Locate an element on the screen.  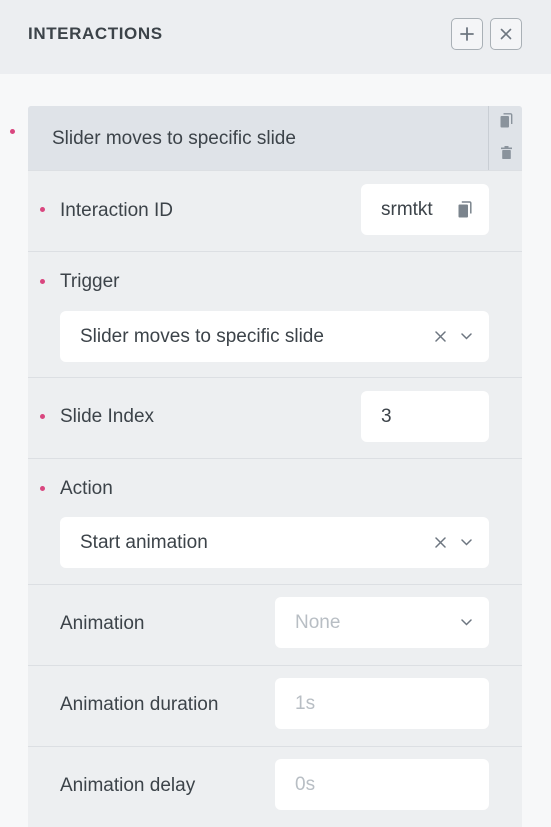
interaction-id-field: srmtkt is located at coordinates (425, 209).